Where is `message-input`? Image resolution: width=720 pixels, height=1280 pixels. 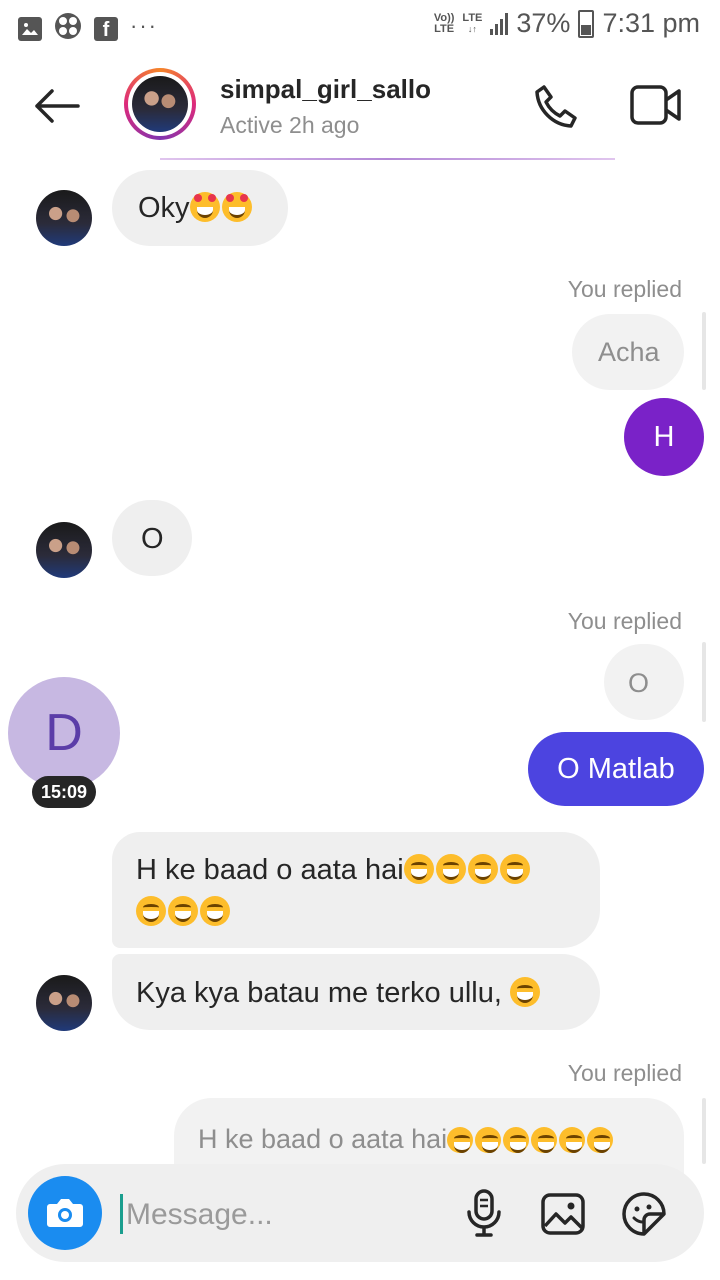
message-input is located at coordinates (286, 1215).